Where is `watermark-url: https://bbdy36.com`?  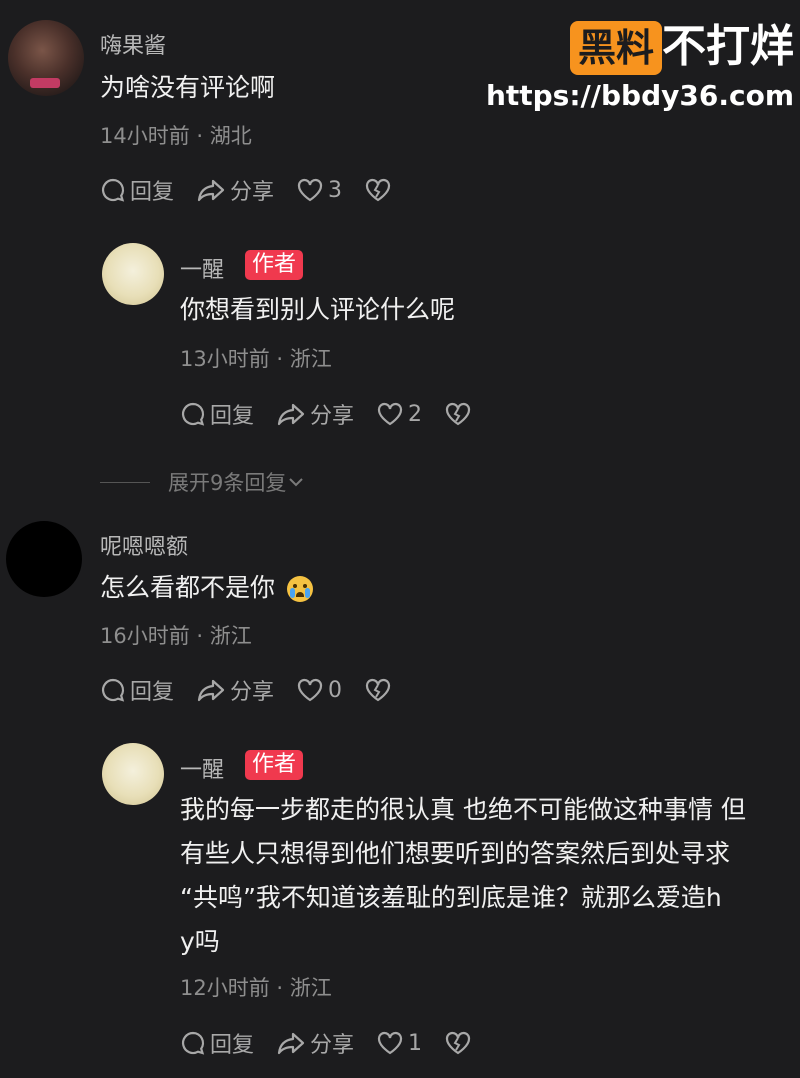 watermark-url: https://bbdy36.com is located at coordinates (639, 95).